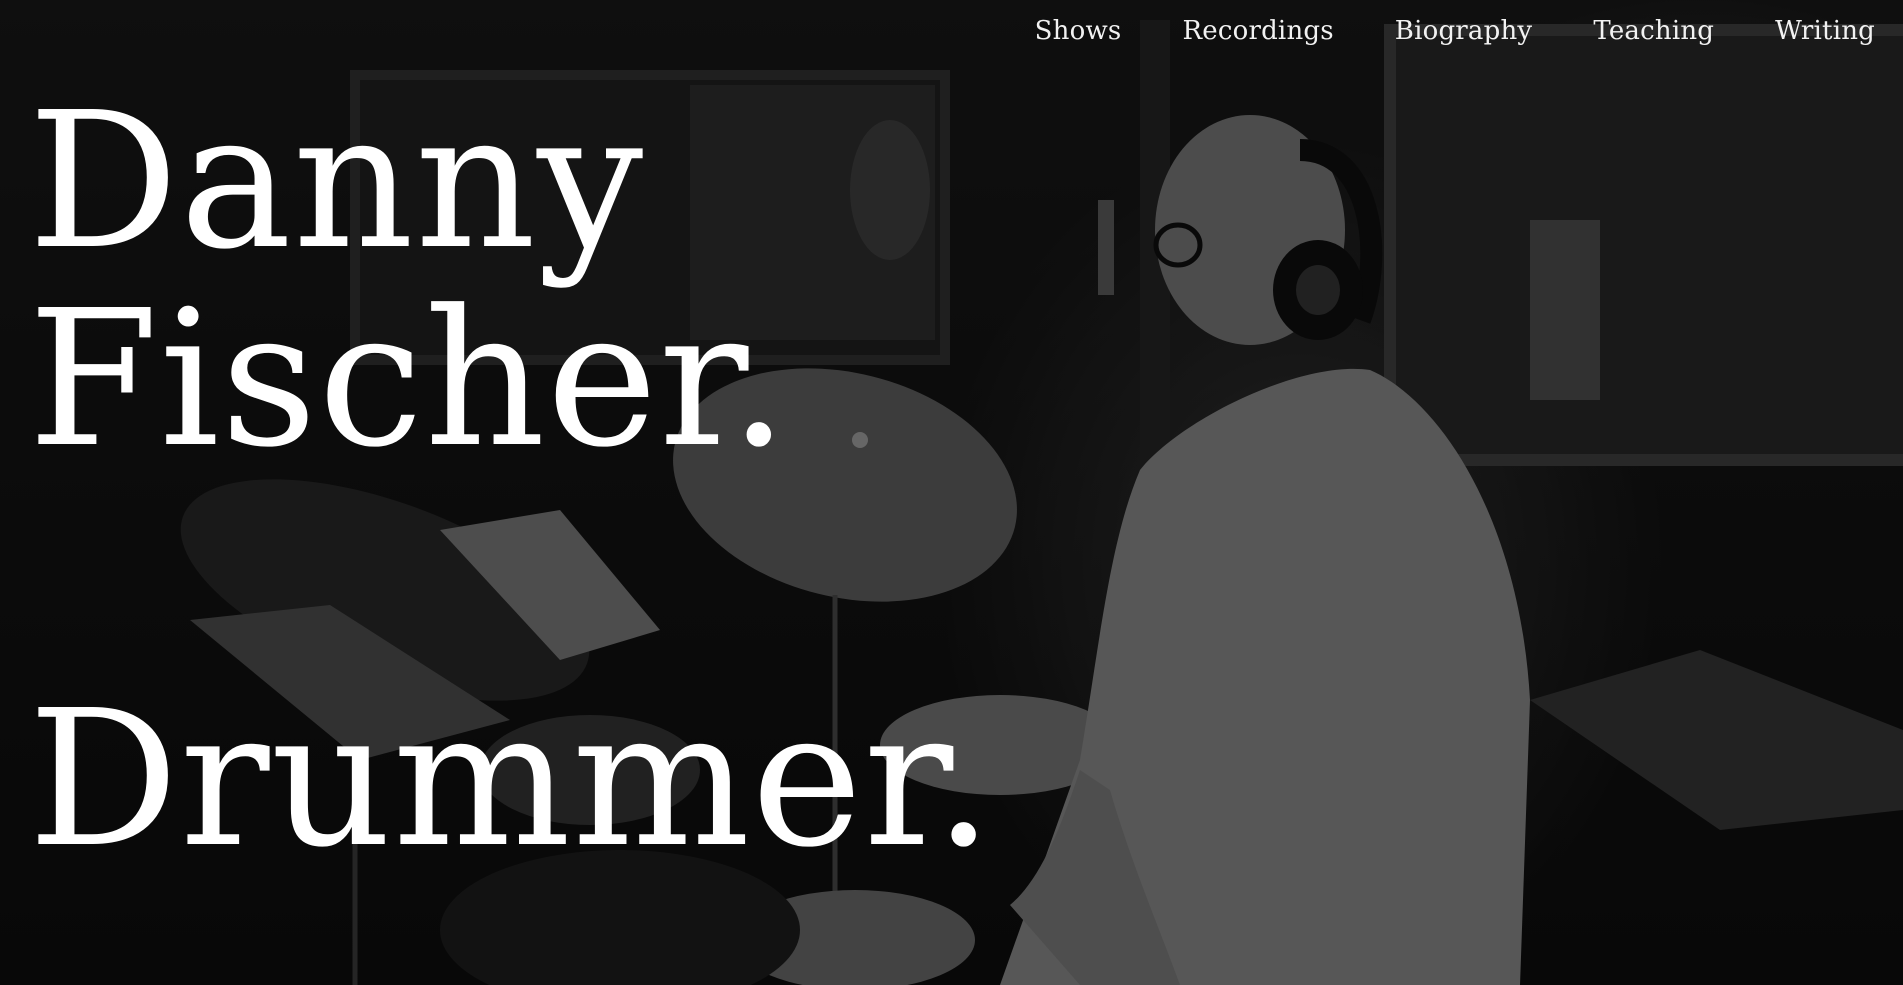  I want to click on hero-name-last: Fischer., so click(409, 379).